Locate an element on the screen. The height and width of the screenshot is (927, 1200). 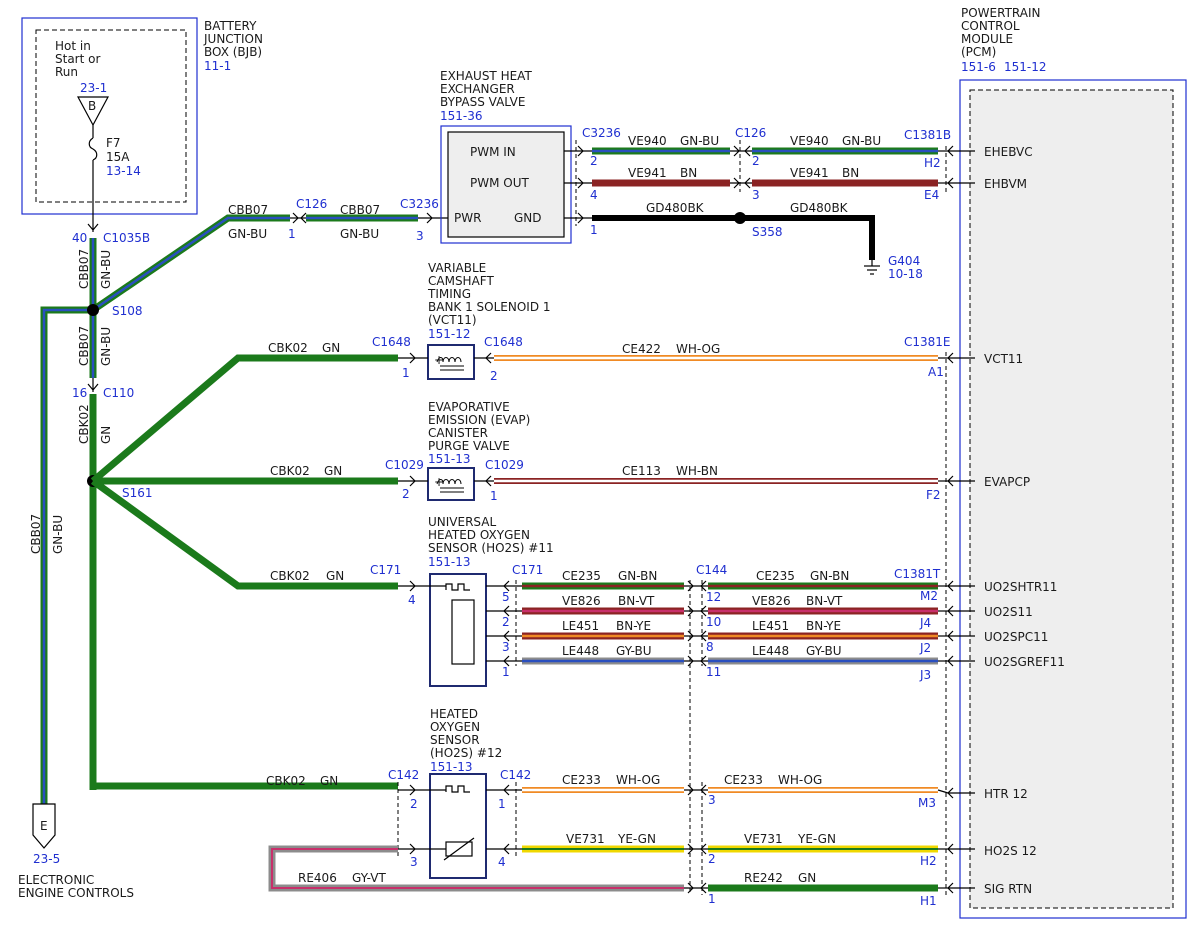
pcm-pin-h2: H2 is located at coordinates (932, 163).